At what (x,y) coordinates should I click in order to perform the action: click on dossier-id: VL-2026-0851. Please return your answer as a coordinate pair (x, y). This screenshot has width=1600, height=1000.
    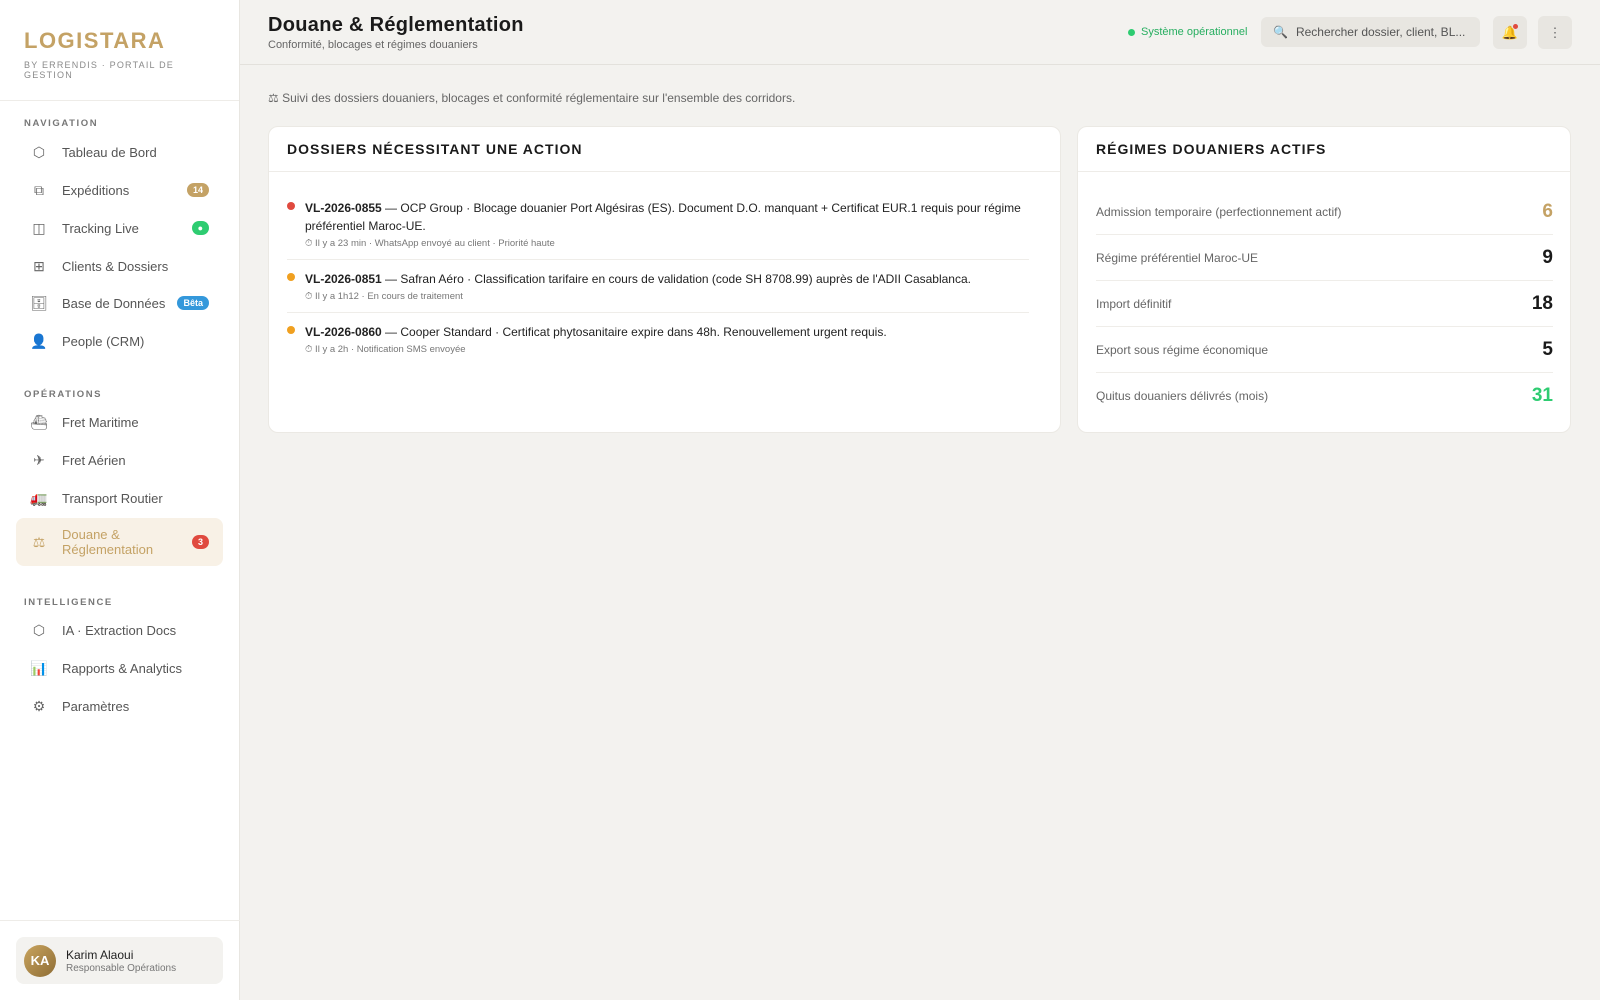
    Looking at the image, I should click on (343, 279).